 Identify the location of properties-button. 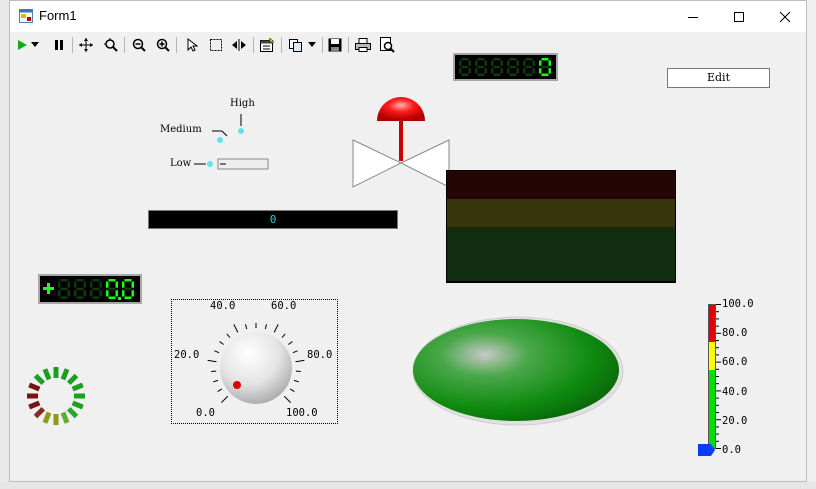
(267, 45).